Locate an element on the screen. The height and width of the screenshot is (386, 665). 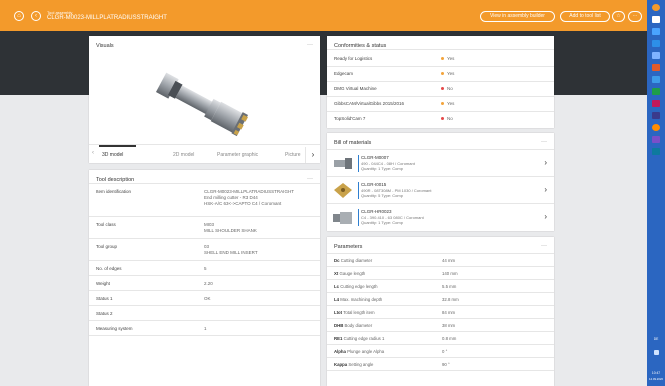
parameter-value: 0 ° is located at coordinates (445, 351).